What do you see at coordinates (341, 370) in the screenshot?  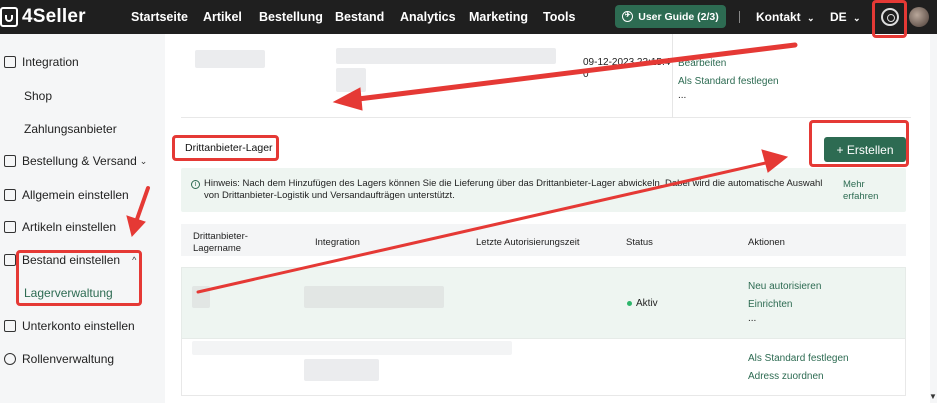 I see `blurred-integration` at bounding box center [341, 370].